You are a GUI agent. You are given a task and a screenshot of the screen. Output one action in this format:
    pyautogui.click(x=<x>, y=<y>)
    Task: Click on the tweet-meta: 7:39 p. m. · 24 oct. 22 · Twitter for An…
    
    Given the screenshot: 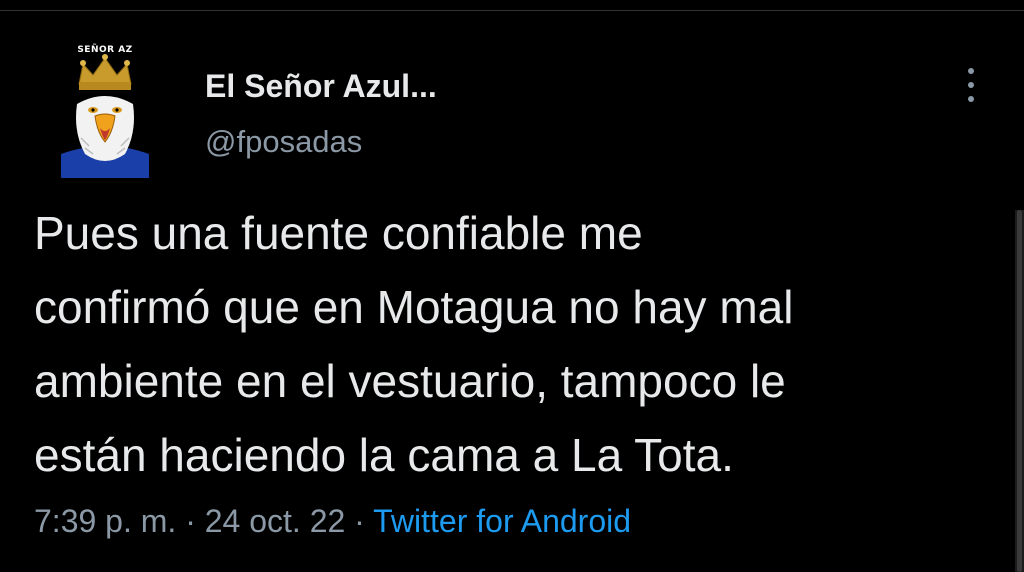 What is the action you would take?
    pyautogui.click(x=332, y=521)
    